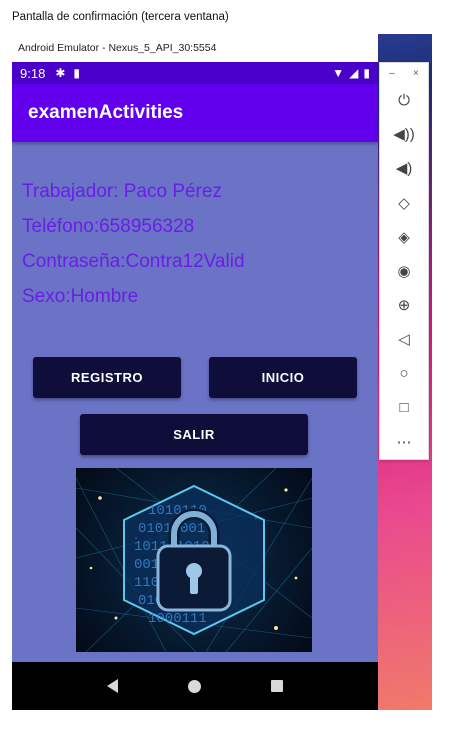  What do you see at coordinates (283, 377) in the screenshot?
I see `inicio-button: INICIO` at bounding box center [283, 377].